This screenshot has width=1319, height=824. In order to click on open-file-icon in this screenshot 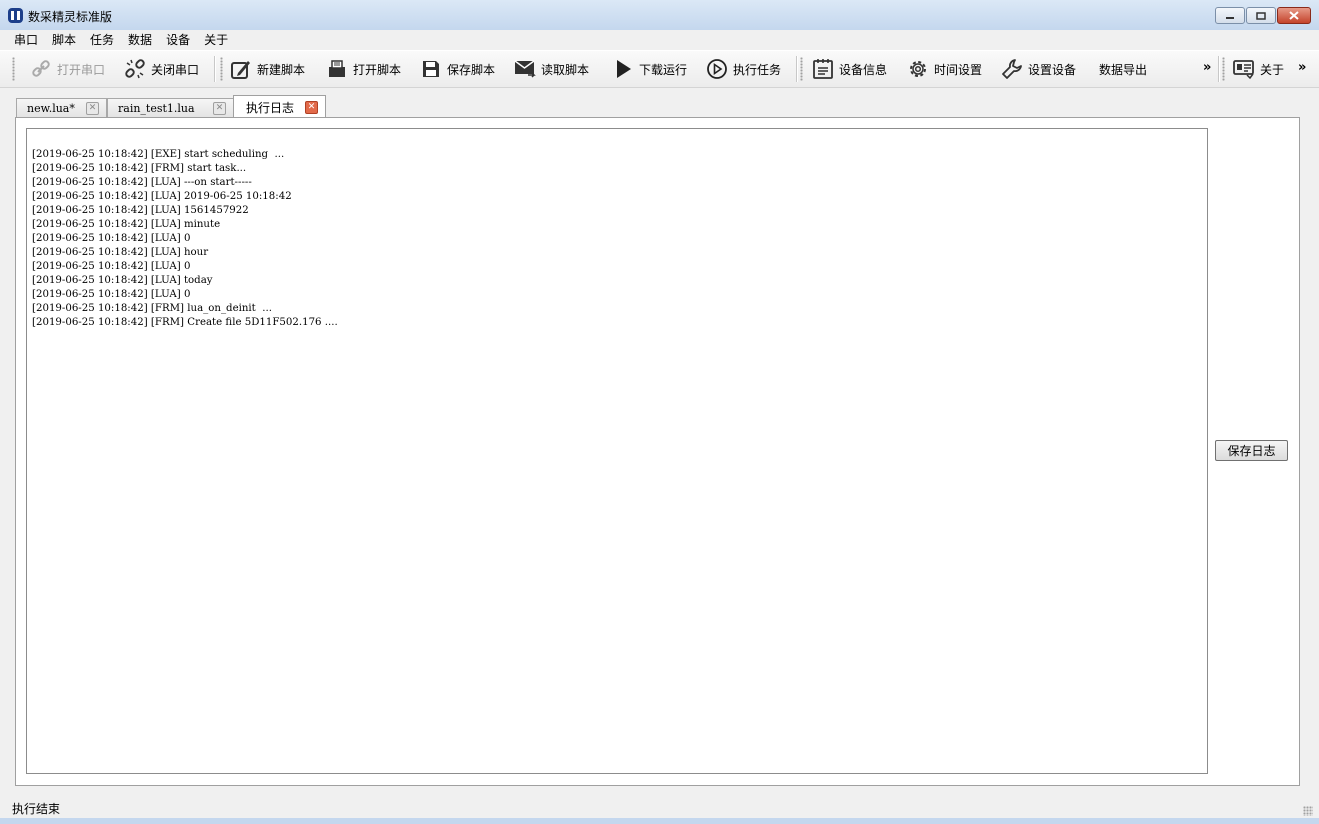, I will do `click(337, 68)`.